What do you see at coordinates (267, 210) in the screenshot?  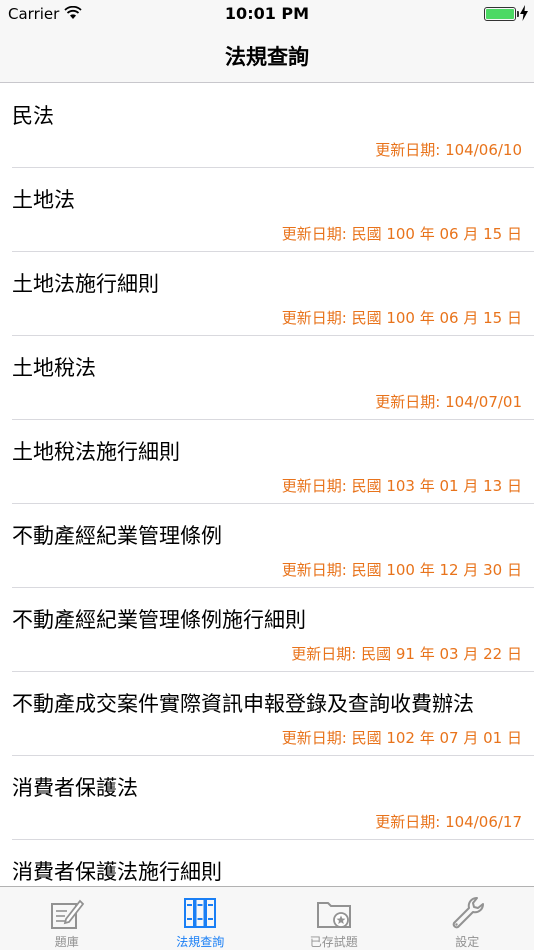 I see `law-list-item: 土地法 更新日期: 民國 100 年 06 月 15 日` at bounding box center [267, 210].